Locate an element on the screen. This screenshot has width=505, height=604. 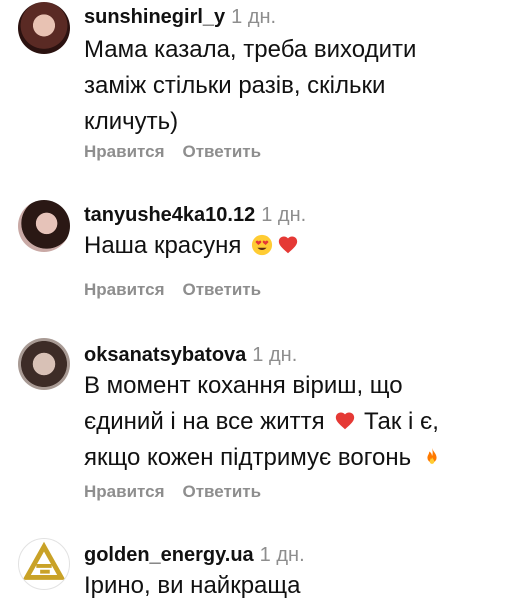
comment-4: golden_energy.ua 1 дн. Ірино, ви найкраща is located at coordinates (252, 567).